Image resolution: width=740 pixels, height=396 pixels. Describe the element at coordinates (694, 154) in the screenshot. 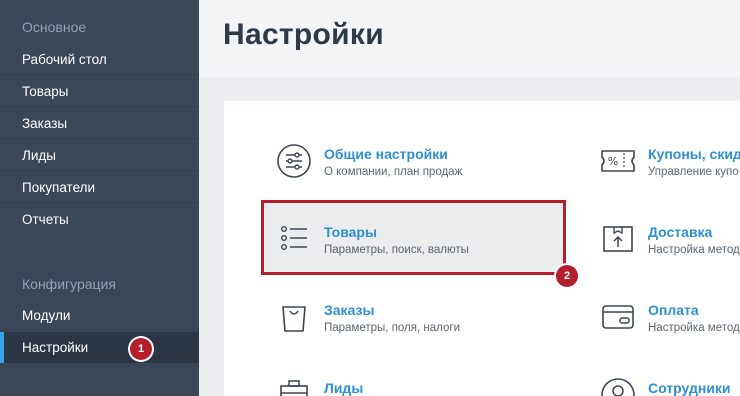

I see `tile-title: Купоны, скид` at that location.